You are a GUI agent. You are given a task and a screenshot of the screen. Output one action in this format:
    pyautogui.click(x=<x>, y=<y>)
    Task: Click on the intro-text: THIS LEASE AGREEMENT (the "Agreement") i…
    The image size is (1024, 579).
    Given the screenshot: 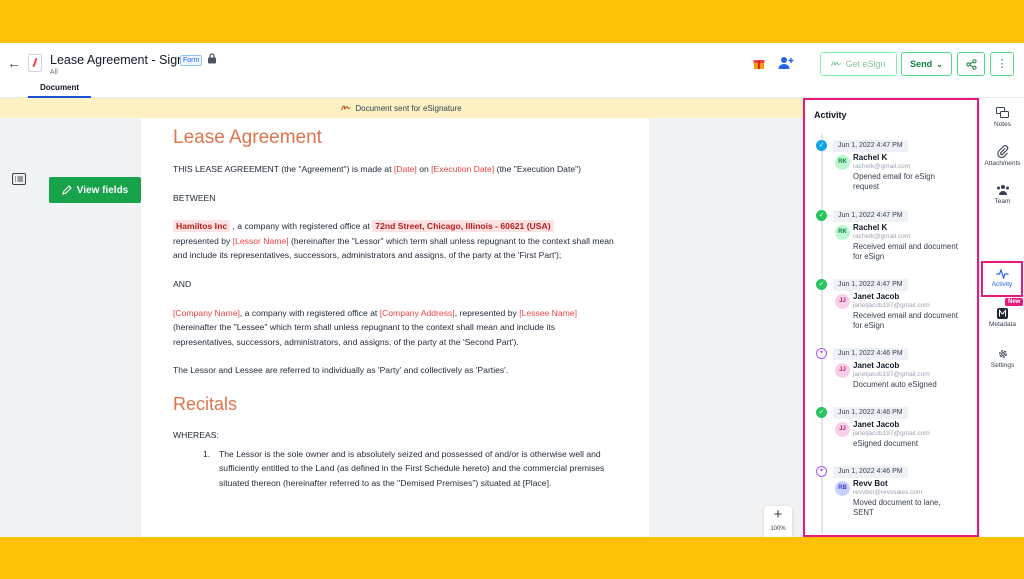 What is the action you would take?
    pyautogui.click(x=283, y=169)
    